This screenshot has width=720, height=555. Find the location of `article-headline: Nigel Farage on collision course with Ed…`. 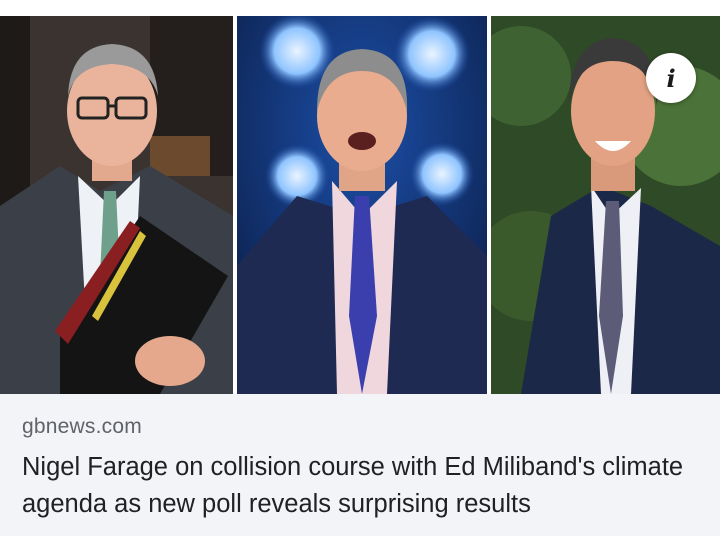

article-headline: Nigel Farage on collision course with Ed… is located at coordinates (362, 486).